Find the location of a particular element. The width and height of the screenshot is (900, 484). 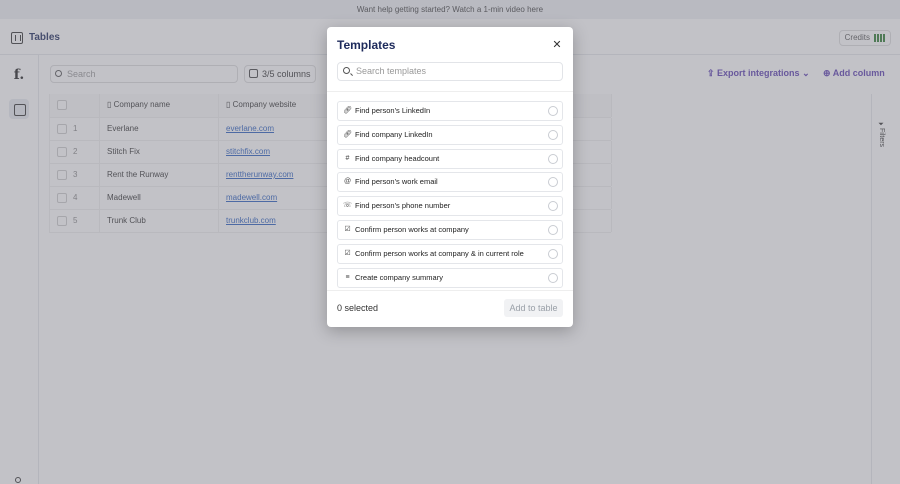

search-icon is located at coordinates (346, 70).